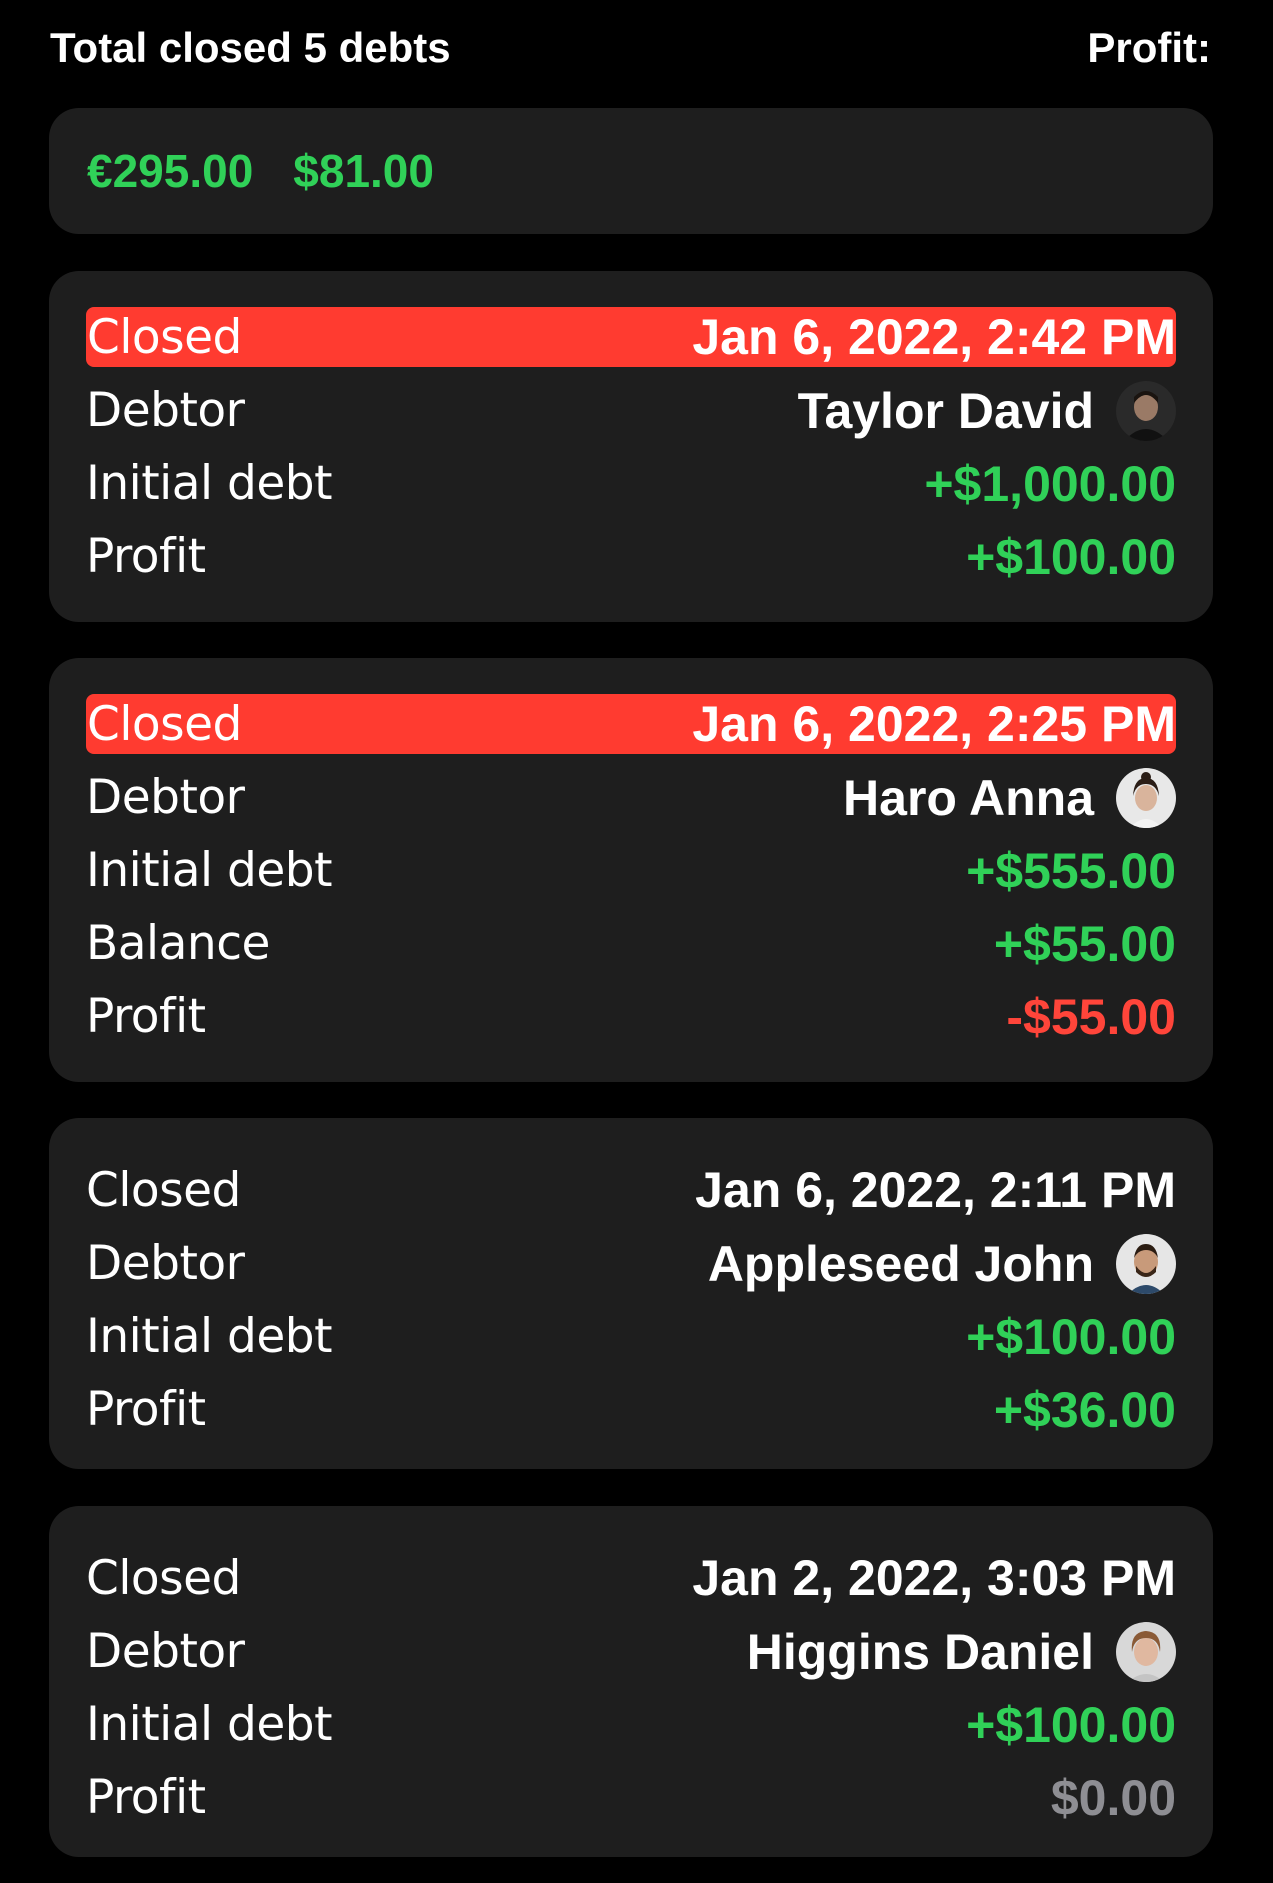  Describe the element at coordinates (1084, 943) in the screenshot. I see `balance-value: +$55.00` at that location.